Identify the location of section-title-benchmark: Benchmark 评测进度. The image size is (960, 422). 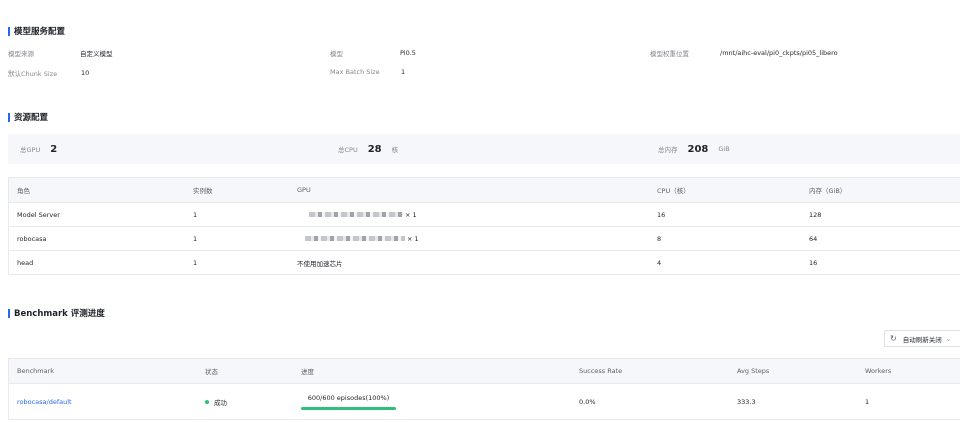
(56, 313).